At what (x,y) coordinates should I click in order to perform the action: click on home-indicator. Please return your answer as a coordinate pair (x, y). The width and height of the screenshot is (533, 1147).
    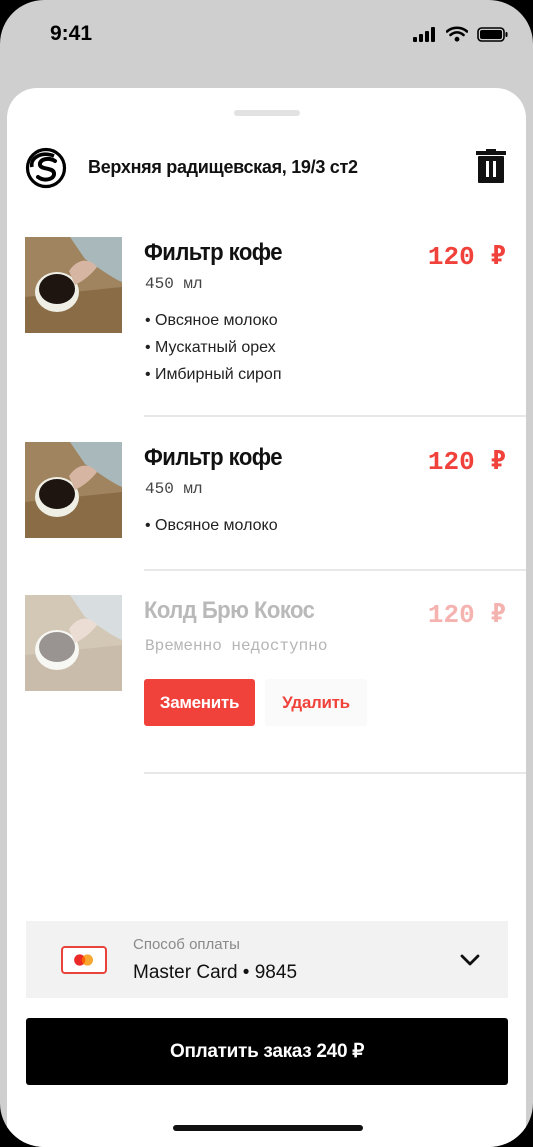
    Looking at the image, I should click on (268, 1128).